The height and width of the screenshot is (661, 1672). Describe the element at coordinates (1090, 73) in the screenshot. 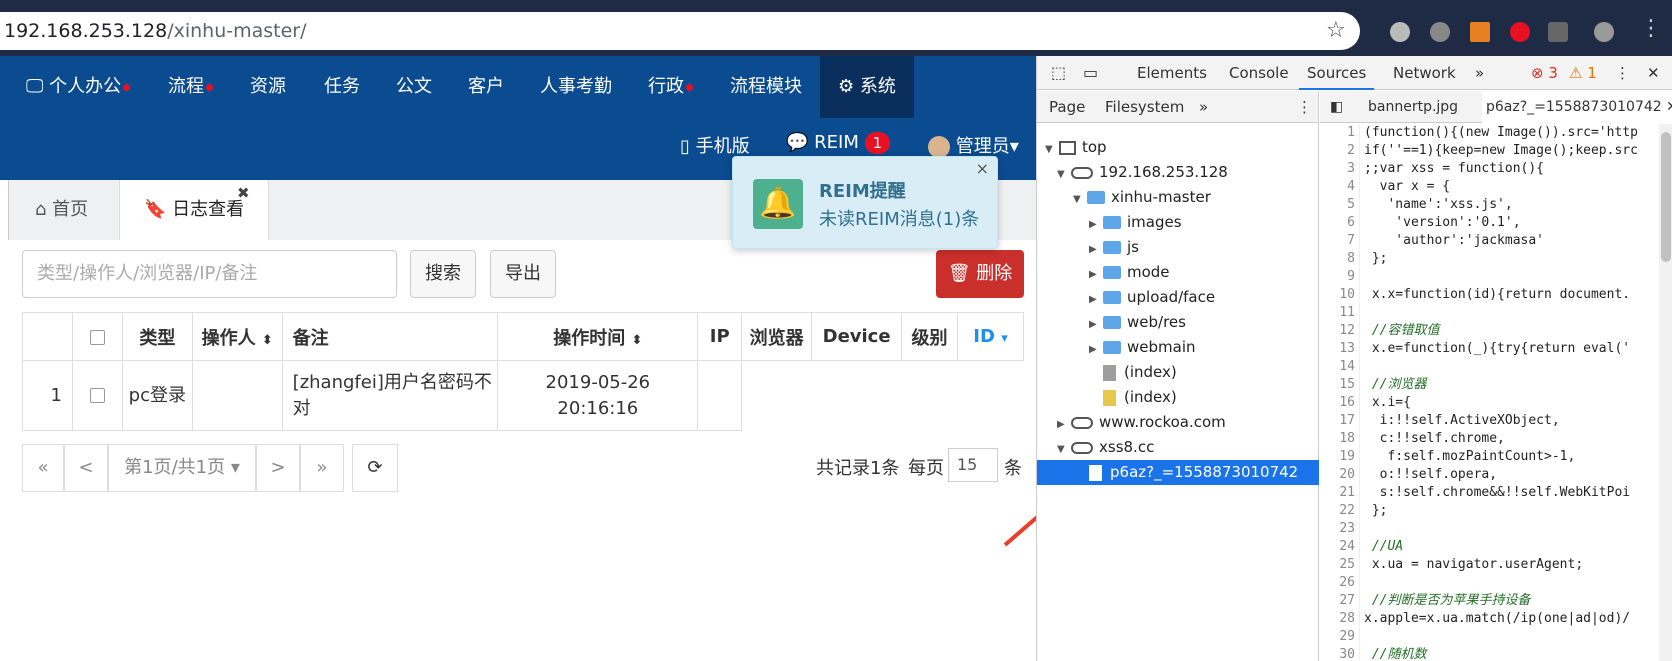

I see `device-toggle-icon: ▭` at that location.